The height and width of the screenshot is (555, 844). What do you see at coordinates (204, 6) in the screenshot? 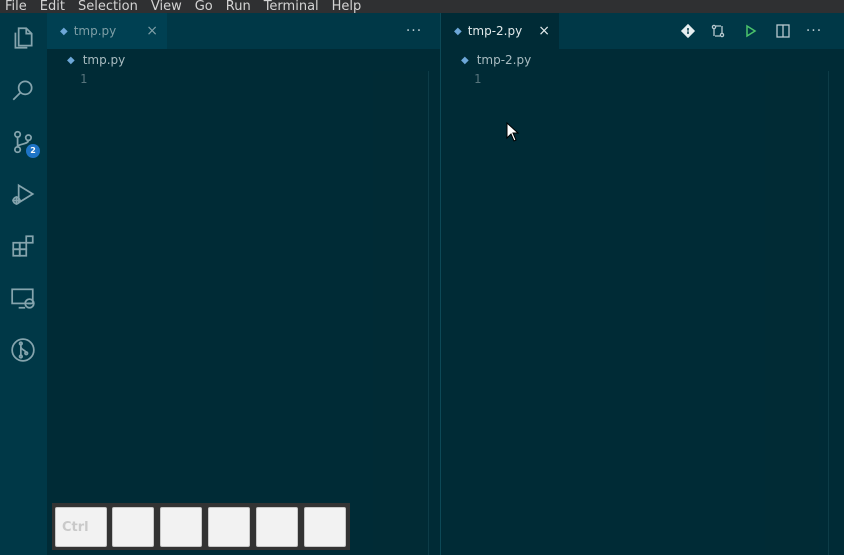
I see `menu-go: Go` at bounding box center [204, 6].